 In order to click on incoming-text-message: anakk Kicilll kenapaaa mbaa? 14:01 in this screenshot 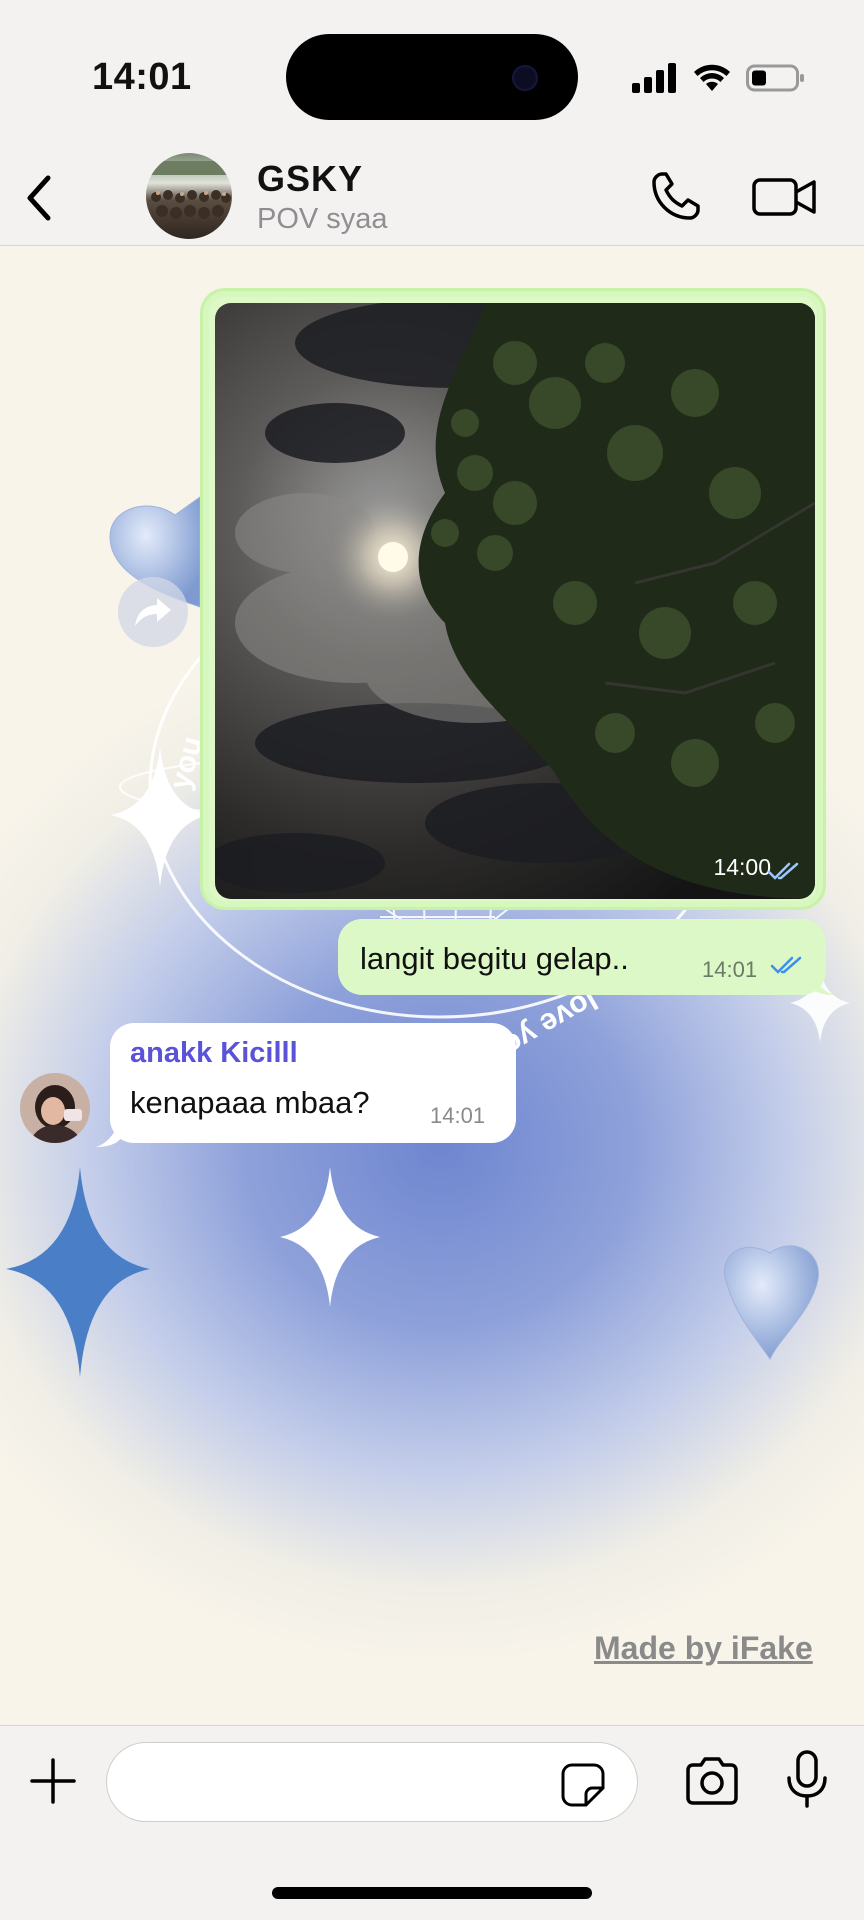, I will do `click(306, 1085)`.